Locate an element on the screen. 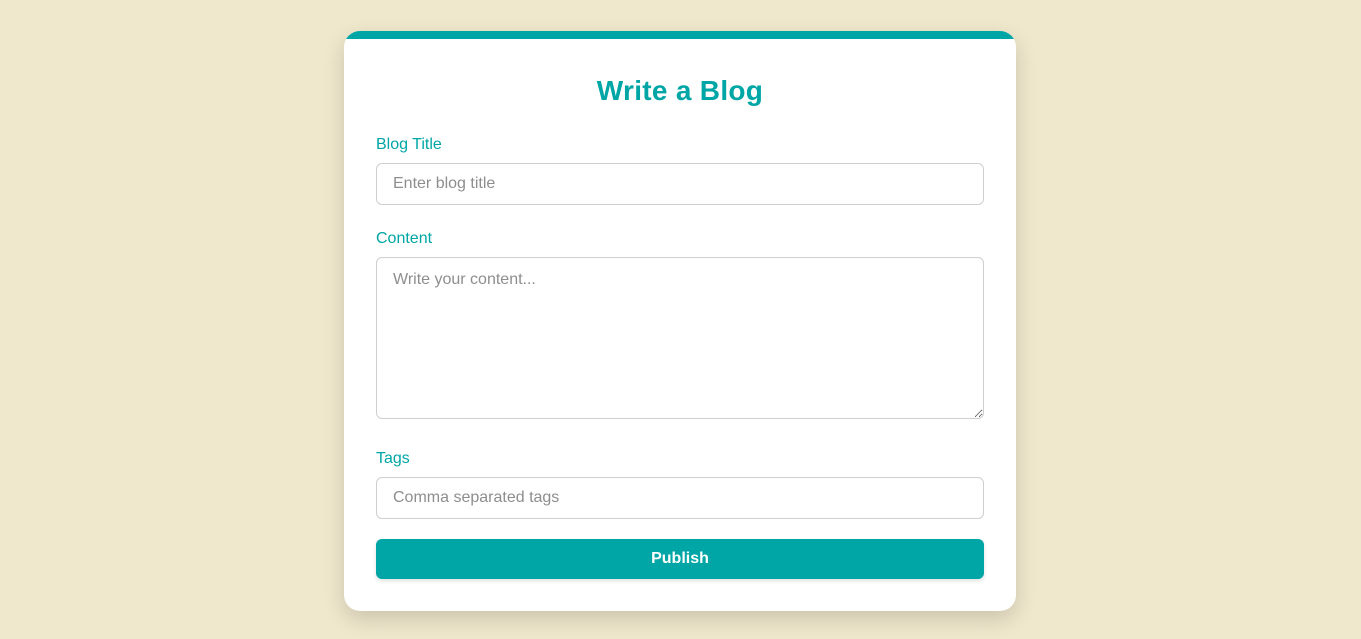 Image resolution: width=1361 pixels, height=639 pixels. publish-button: Publish is located at coordinates (680, 559).